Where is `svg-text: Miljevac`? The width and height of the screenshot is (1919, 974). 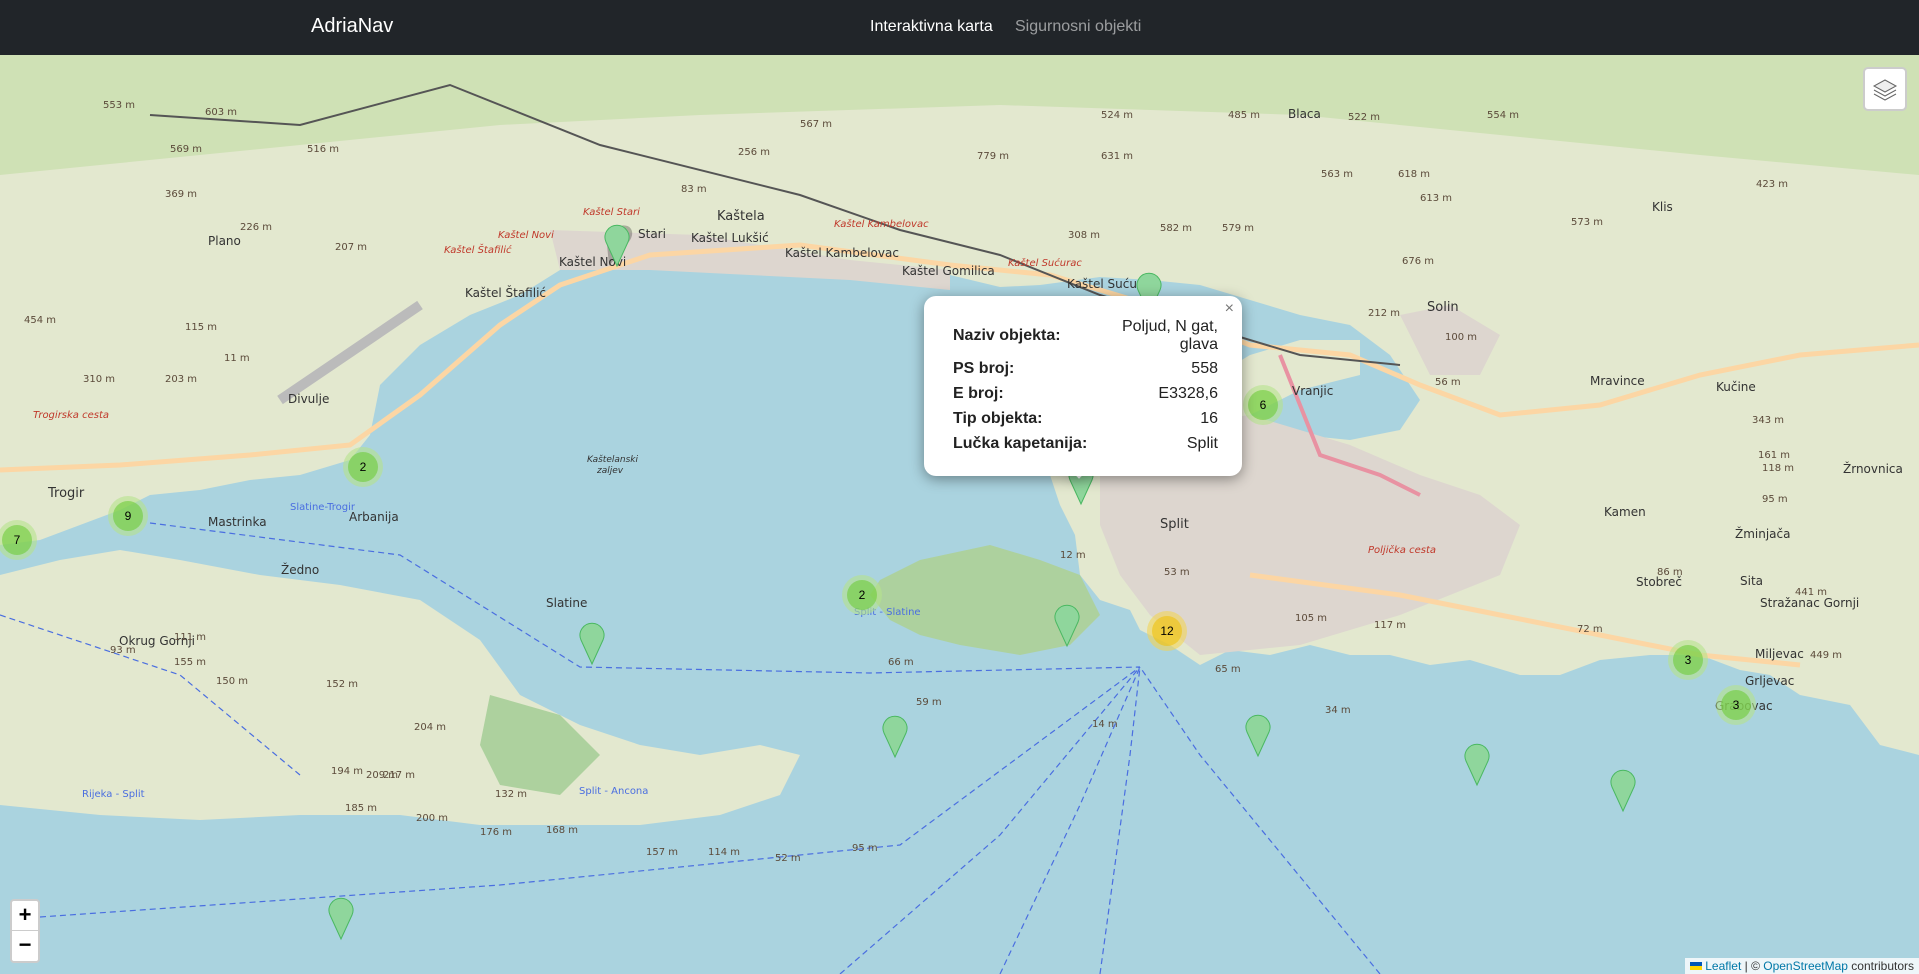 svg-text: Miljevac is located at coordinates (1779, 654).